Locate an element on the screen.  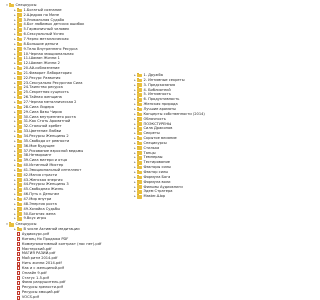
file-item-label: VOCS.pdf is located at coordinates (30, 297).